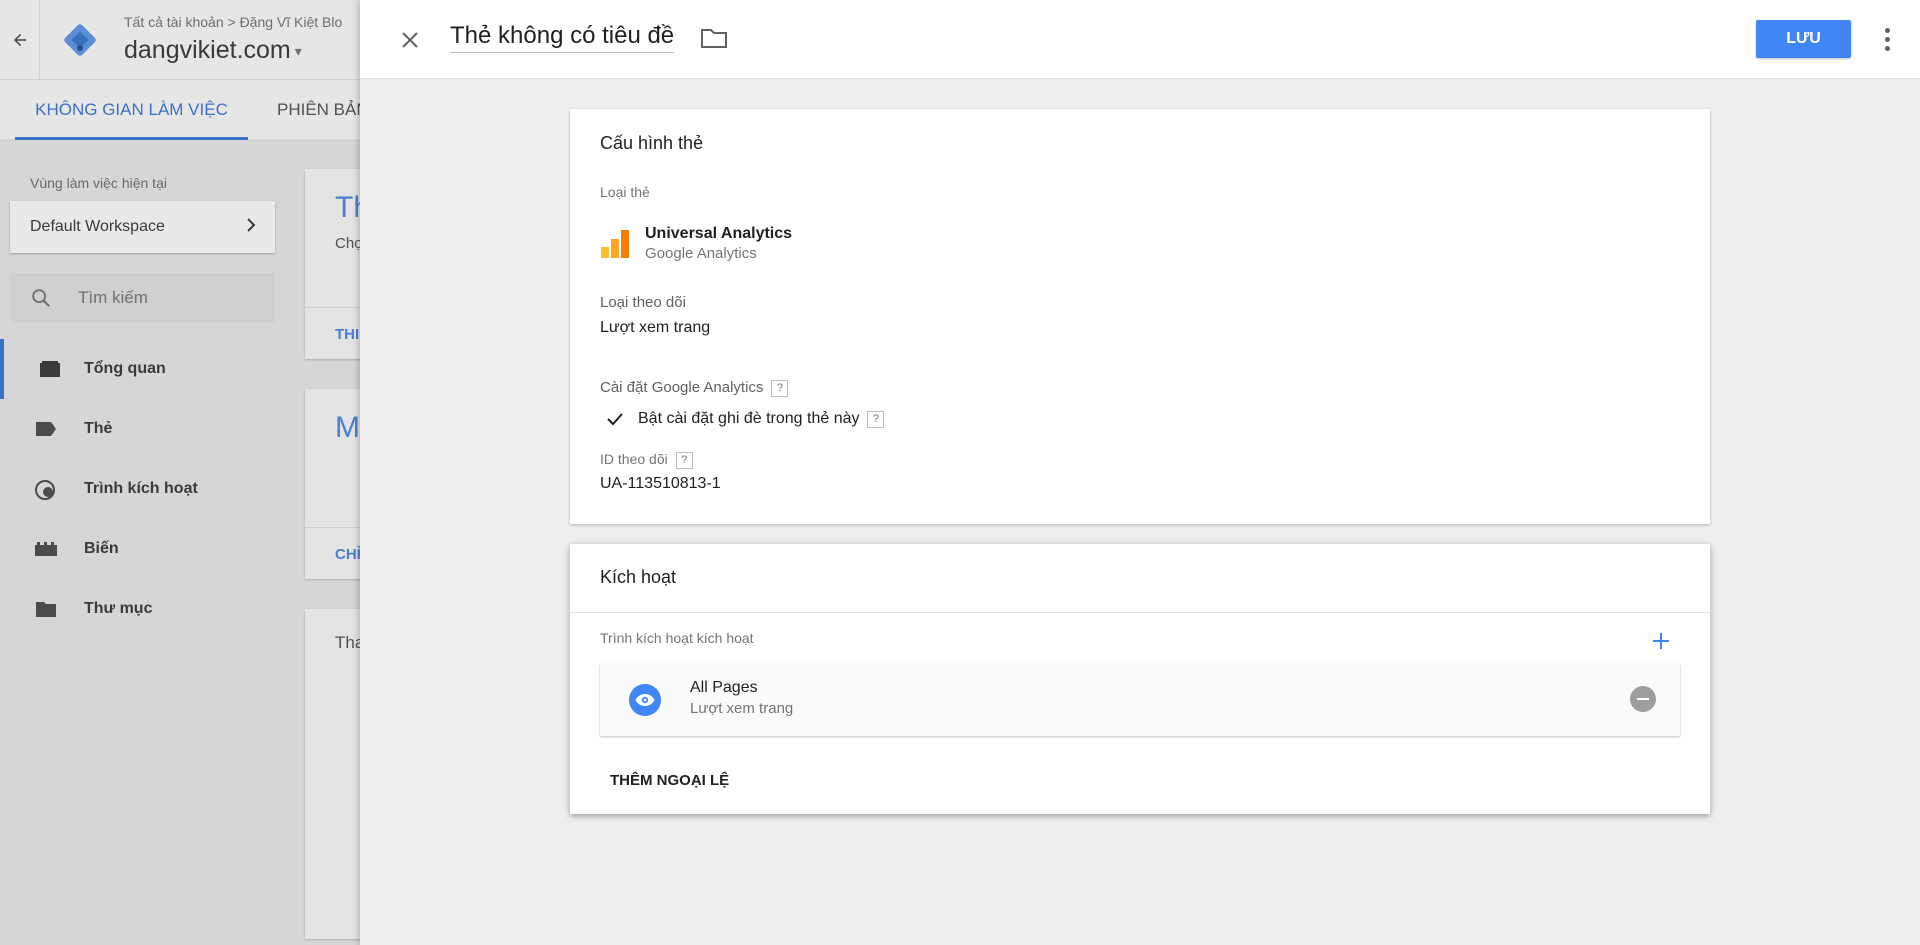  Describe the element at coordinates (638, 577) in the screenshot. I see `card-title: Kích hoạt` at that location.